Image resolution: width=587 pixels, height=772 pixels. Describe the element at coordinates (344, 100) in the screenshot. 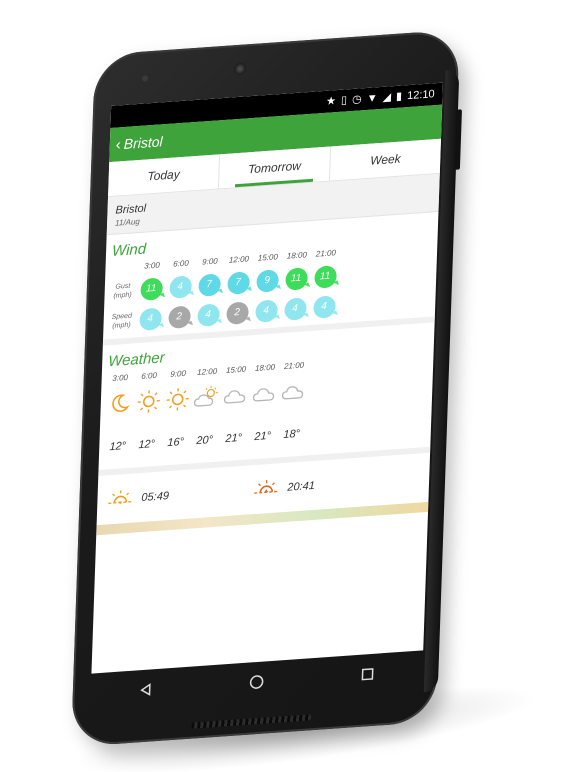

I see `vibrate-icon: ▯` at that location.